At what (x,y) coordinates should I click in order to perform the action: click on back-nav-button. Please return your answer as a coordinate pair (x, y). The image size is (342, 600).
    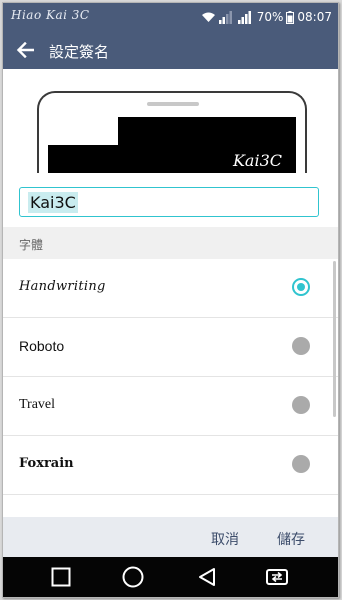
    Looking at the image, I should click on (207, 577).